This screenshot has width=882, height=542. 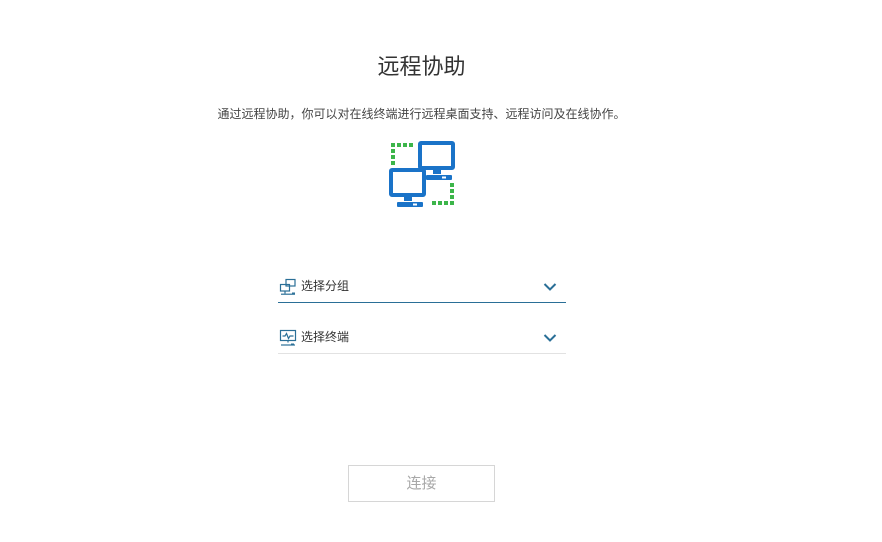 I want to click on page-title: 远程协助, so click(x=421, y=67).